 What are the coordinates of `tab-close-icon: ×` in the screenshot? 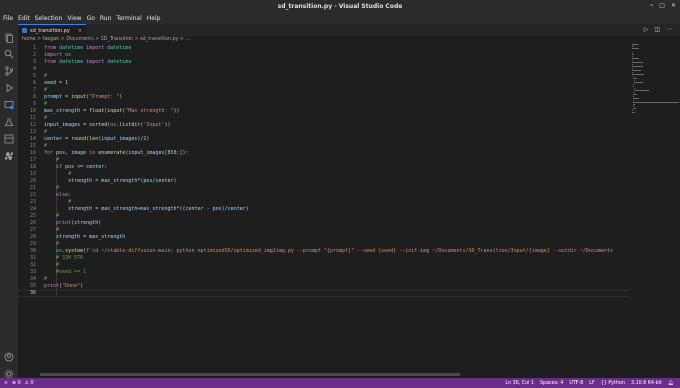 It's located at (80, 31).